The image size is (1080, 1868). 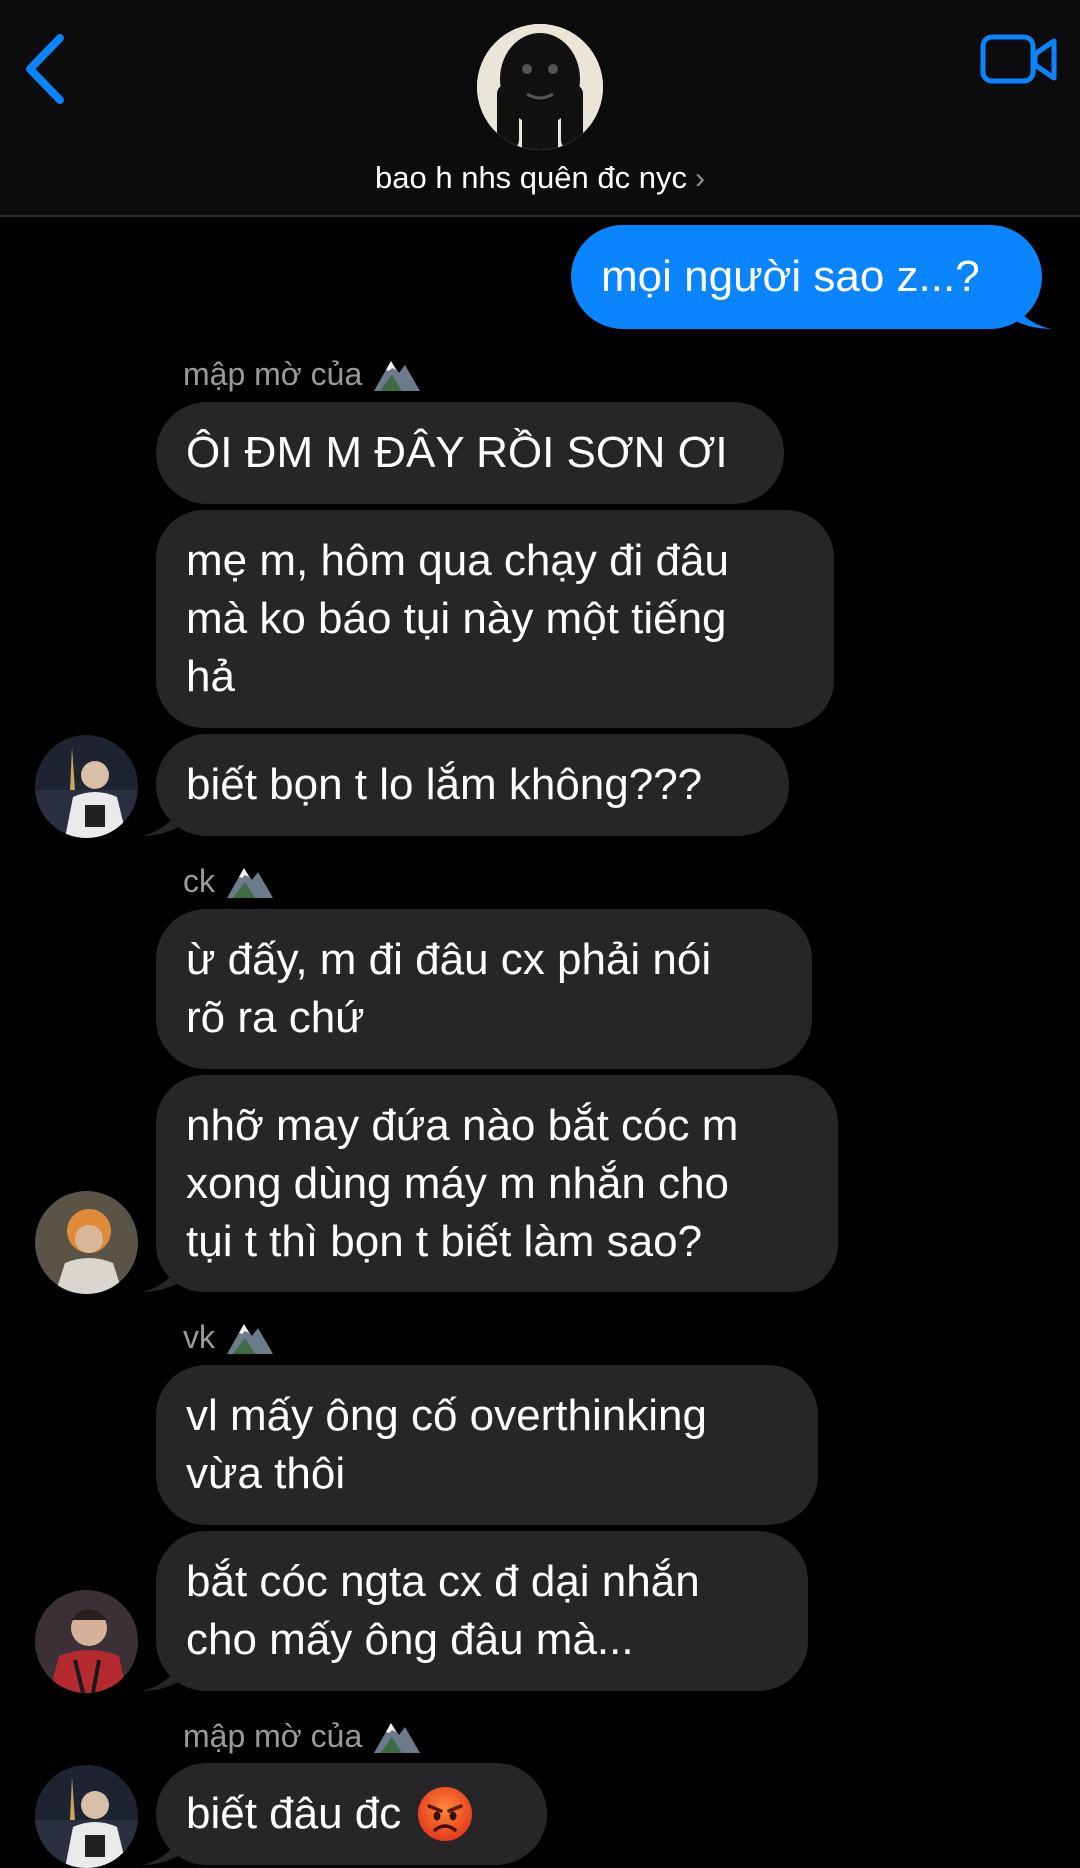 I want to click on back-button, so click(x=47, y=69).